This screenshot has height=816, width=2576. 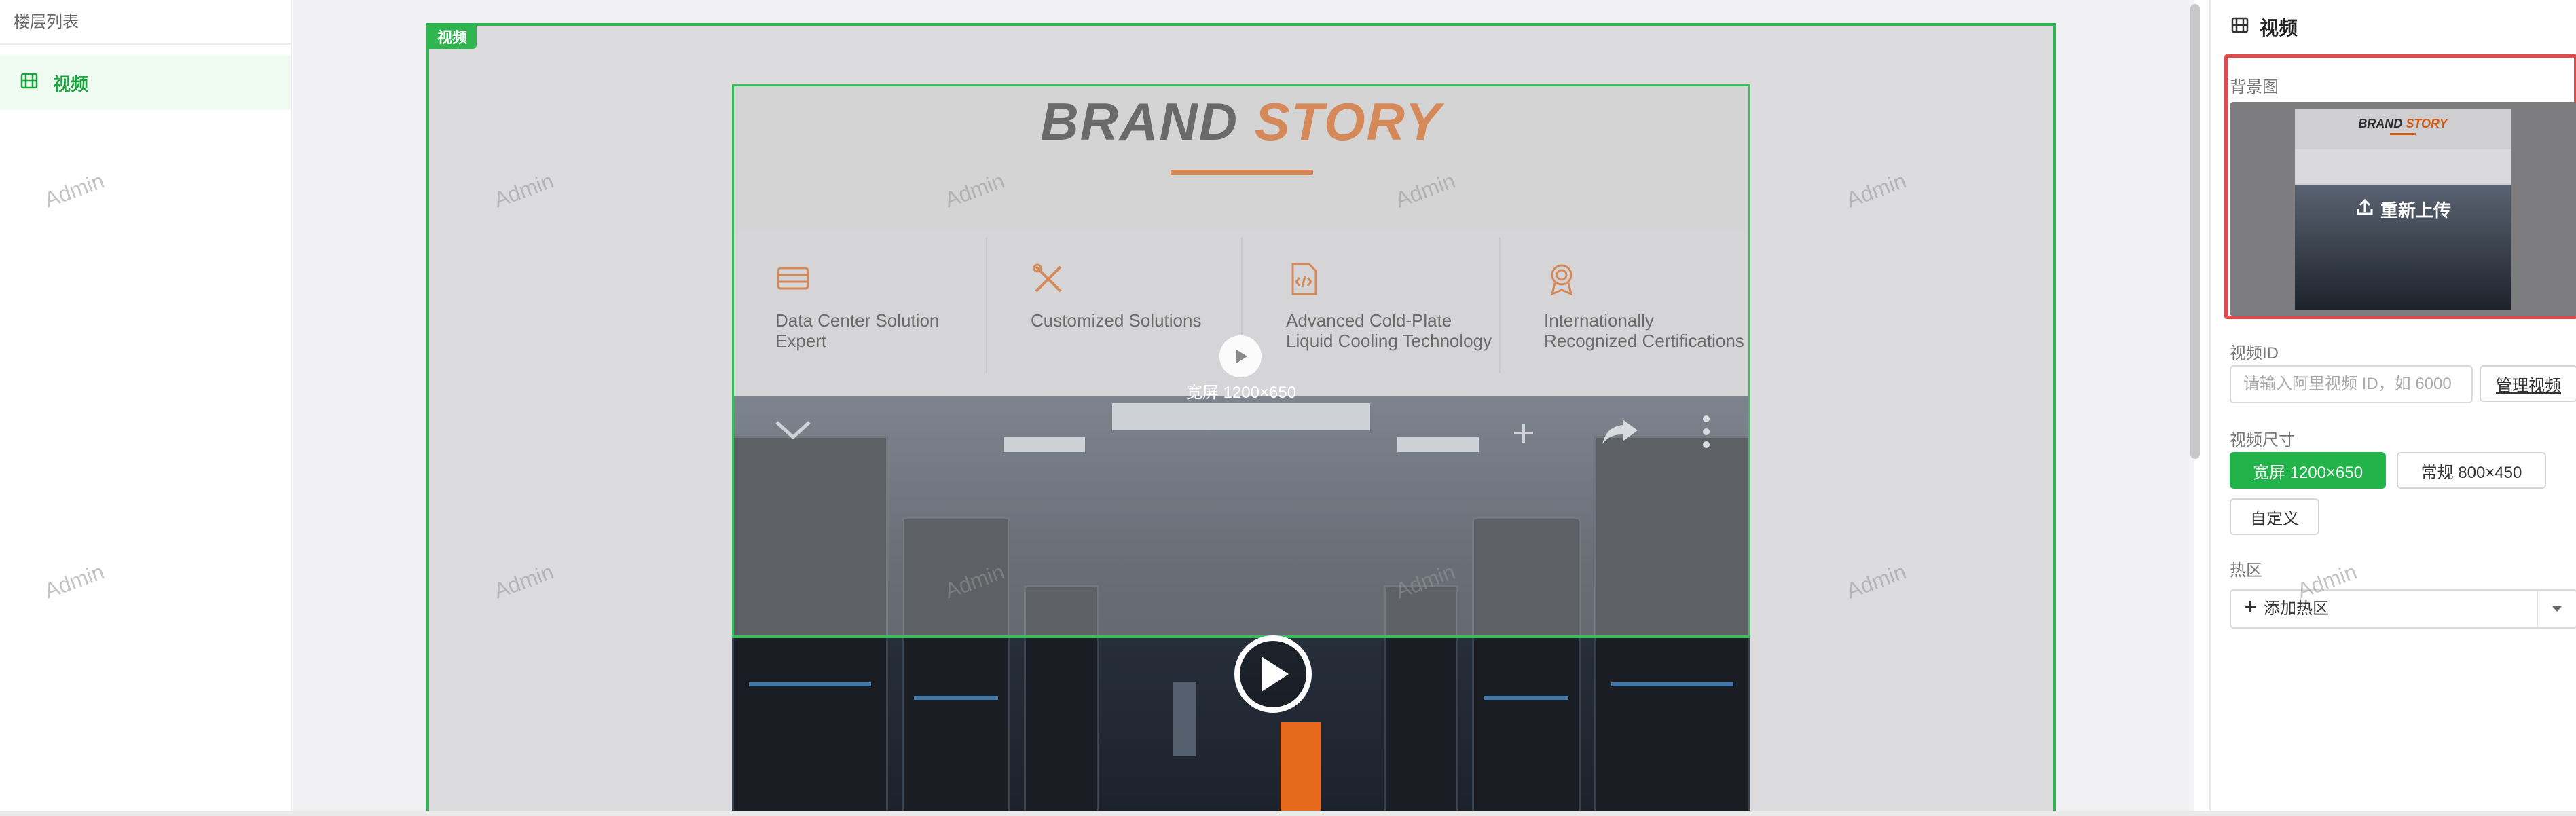 I want to click on overlay-divider, so click(x=1241, y=636).